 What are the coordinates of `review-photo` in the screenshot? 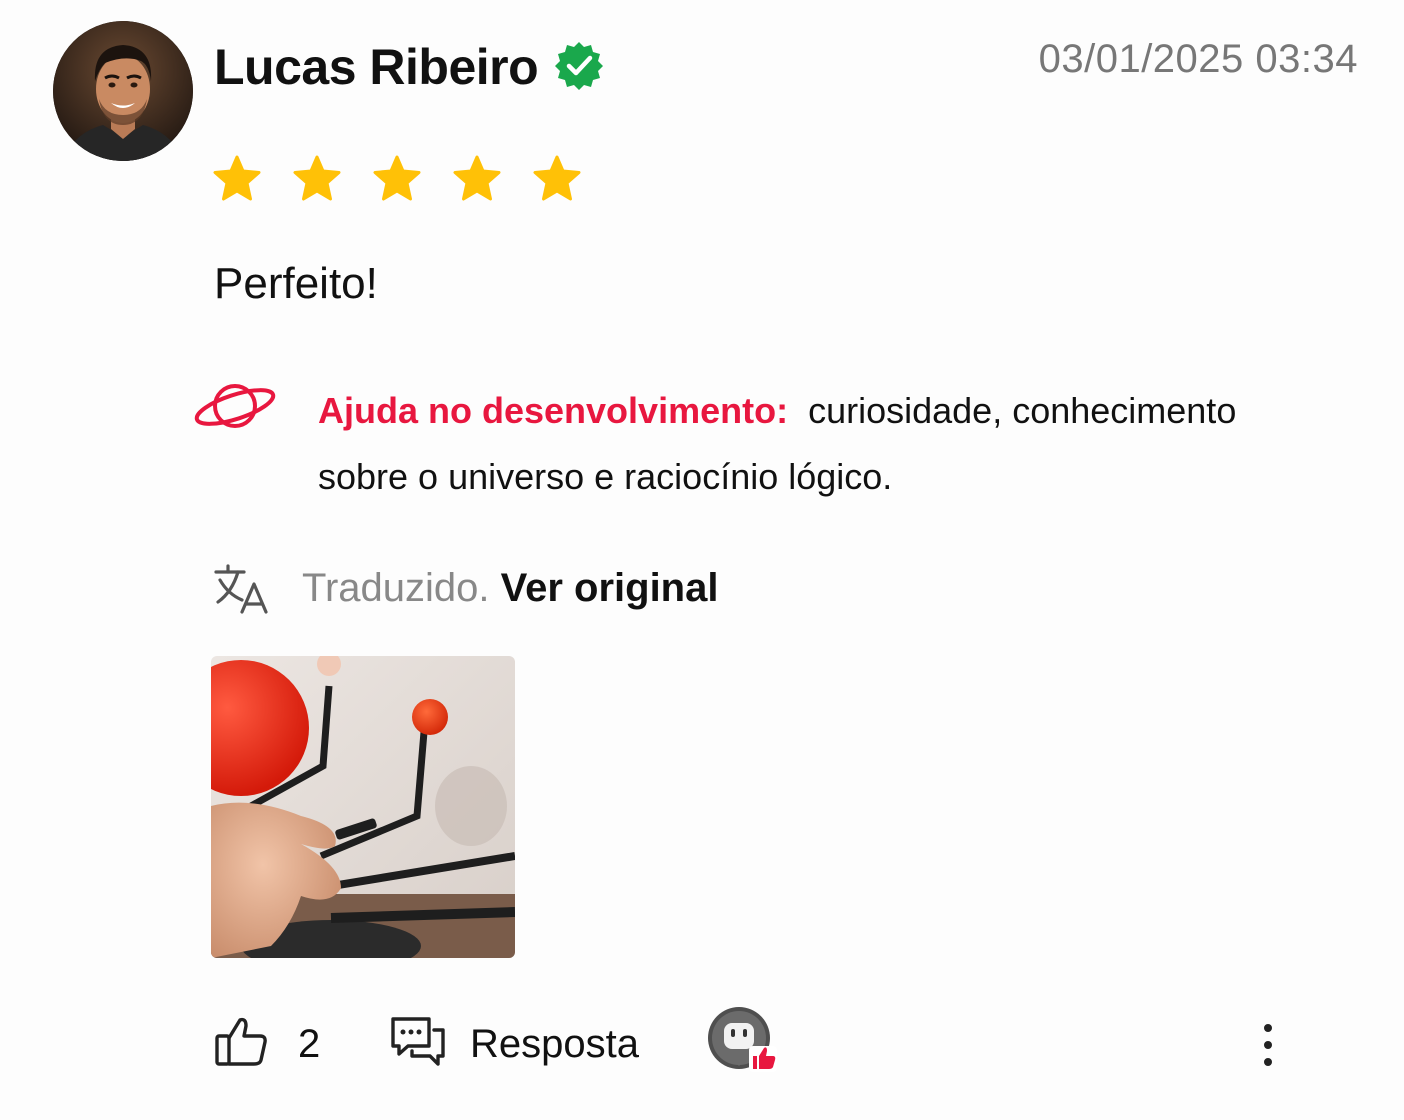 It's located at (363, 807).